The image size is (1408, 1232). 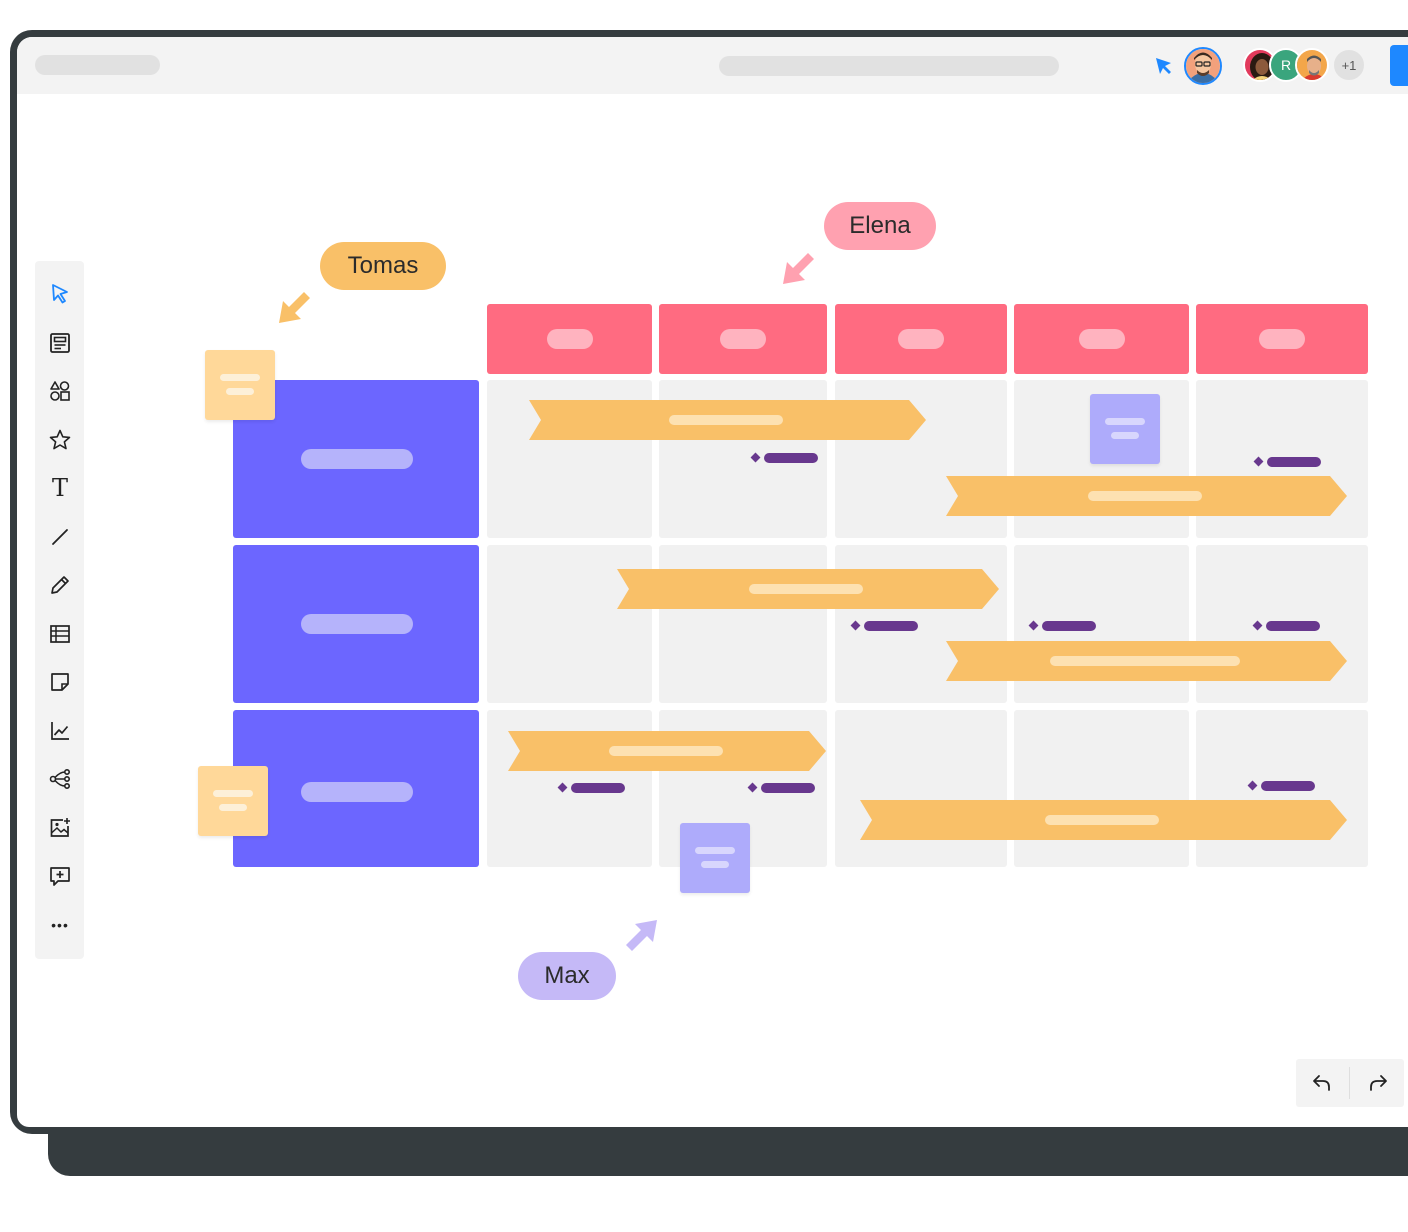 What do you see at coordinates (60, 440) in the screenshot?
I see `star-icon` at bounding box center [60, 440].